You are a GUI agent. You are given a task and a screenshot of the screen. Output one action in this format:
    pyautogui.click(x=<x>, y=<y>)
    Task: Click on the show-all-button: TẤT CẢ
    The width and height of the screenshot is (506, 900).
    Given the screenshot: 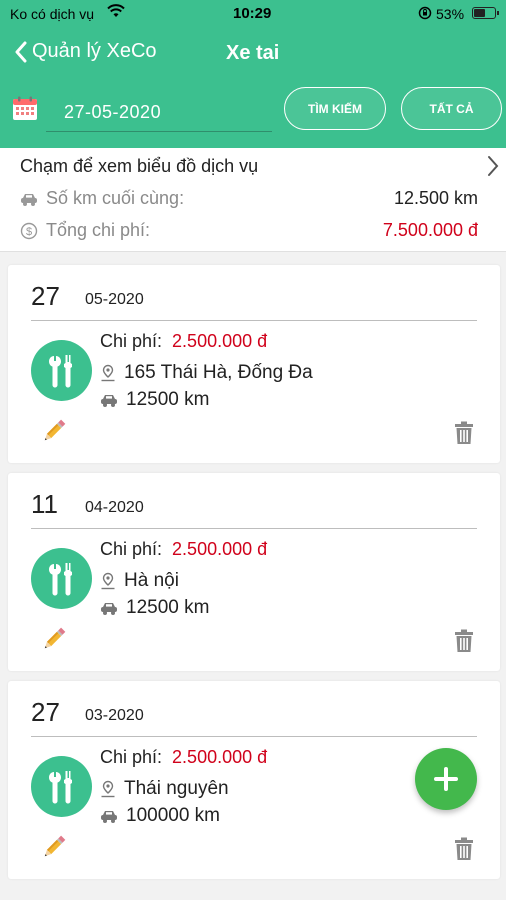 What is the action you would take?
    pyautogui.click(x=451, y=108)
    